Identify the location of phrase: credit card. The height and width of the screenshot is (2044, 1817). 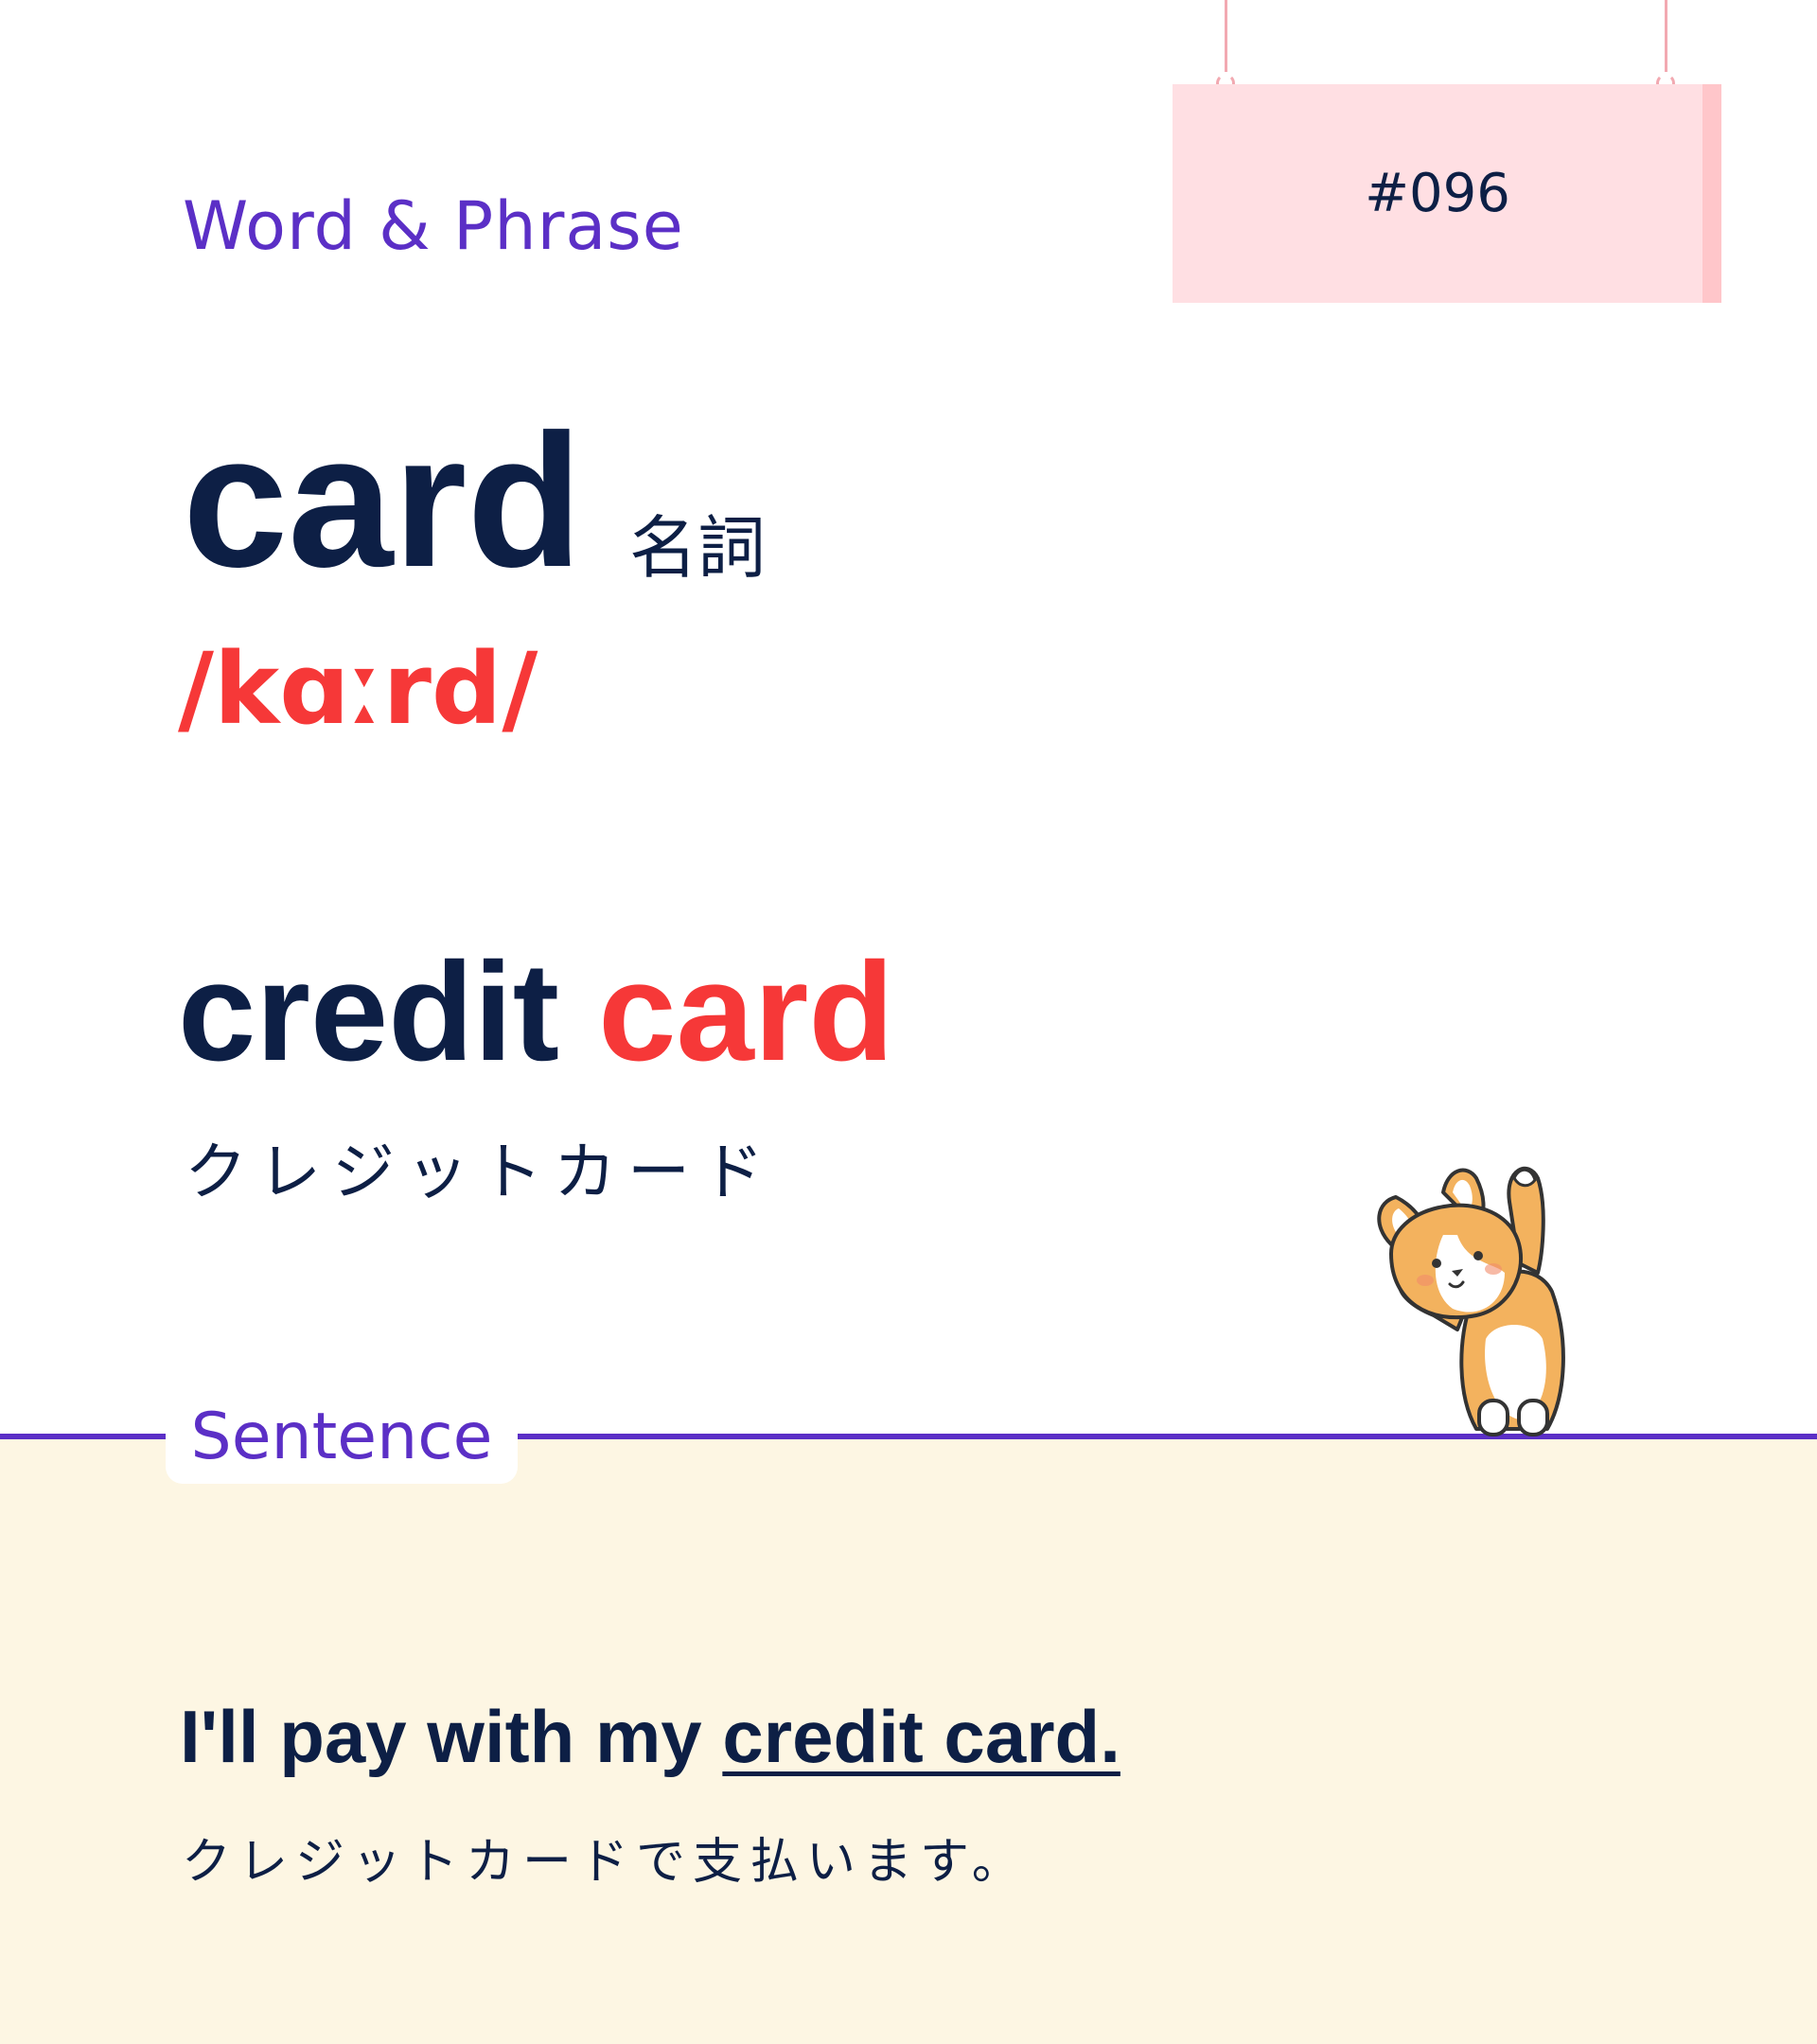
(536, 1012).